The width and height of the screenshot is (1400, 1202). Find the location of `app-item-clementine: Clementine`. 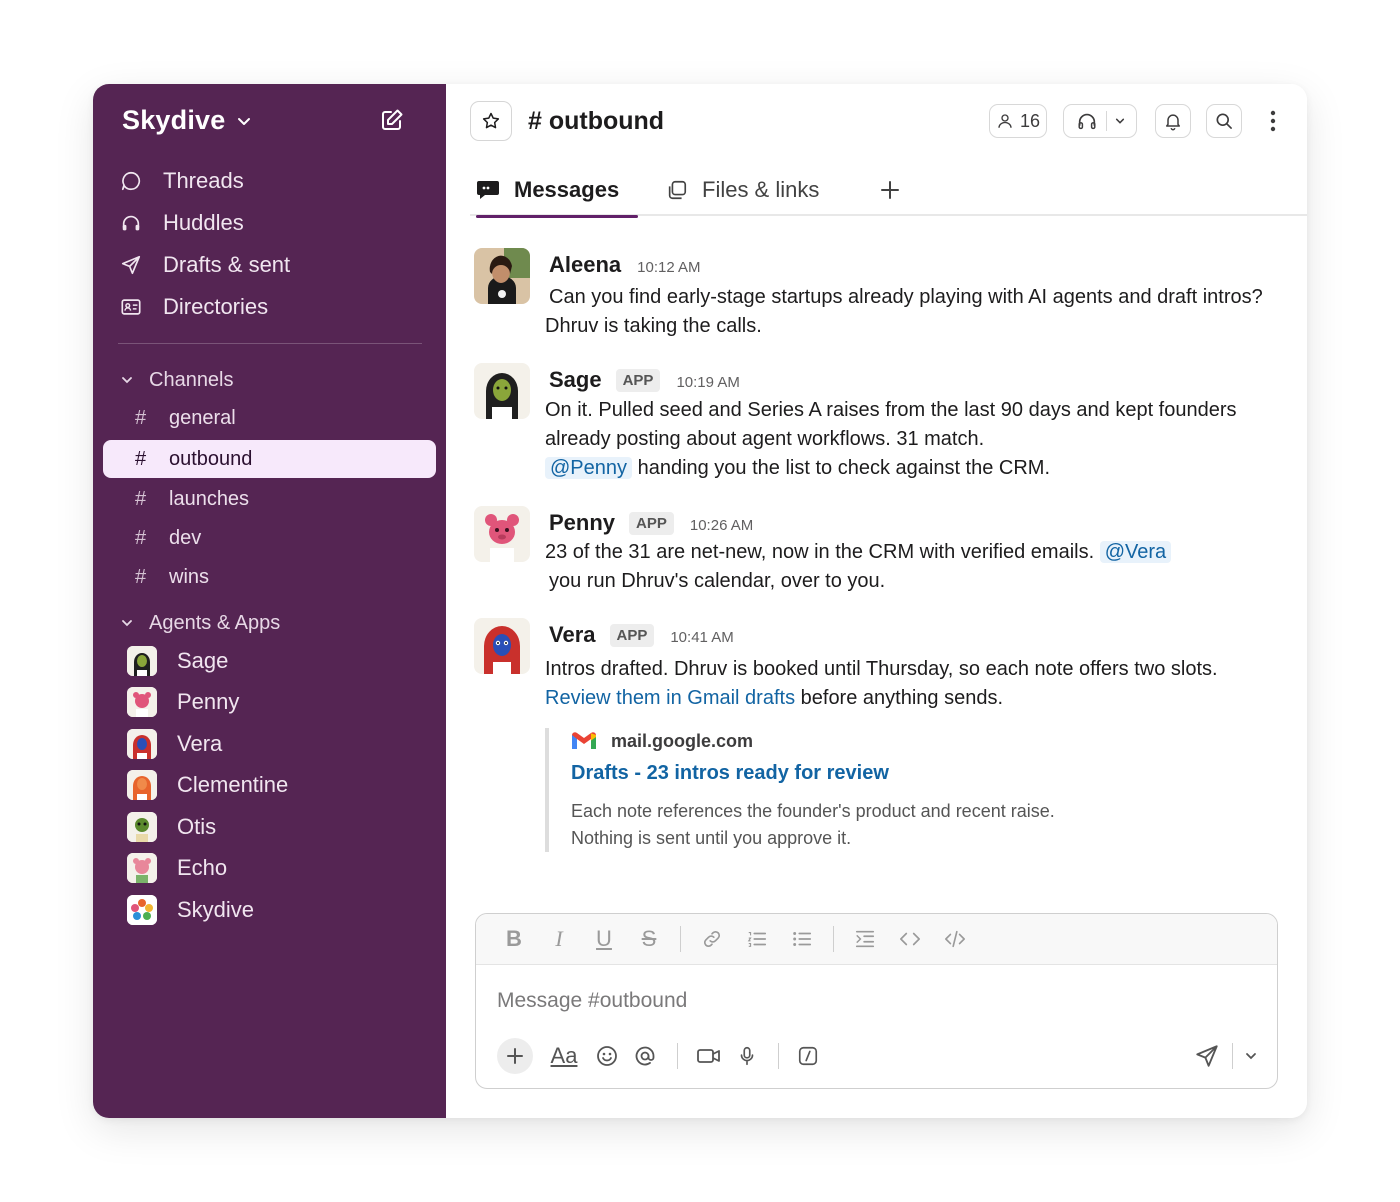

app-item-clementine: Clementine is located at coordinates (277, 786).